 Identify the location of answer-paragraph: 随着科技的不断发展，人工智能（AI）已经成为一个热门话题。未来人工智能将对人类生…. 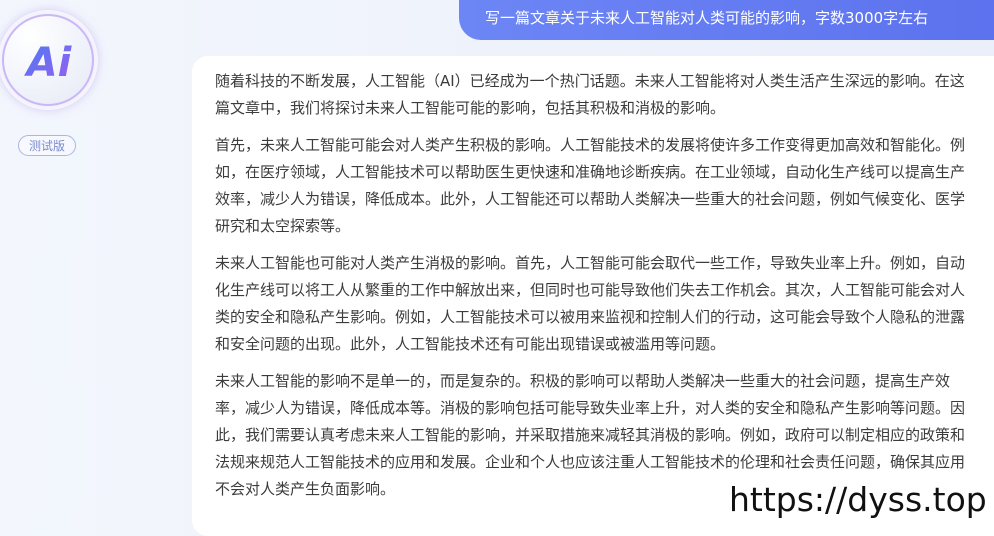
(590, 94).